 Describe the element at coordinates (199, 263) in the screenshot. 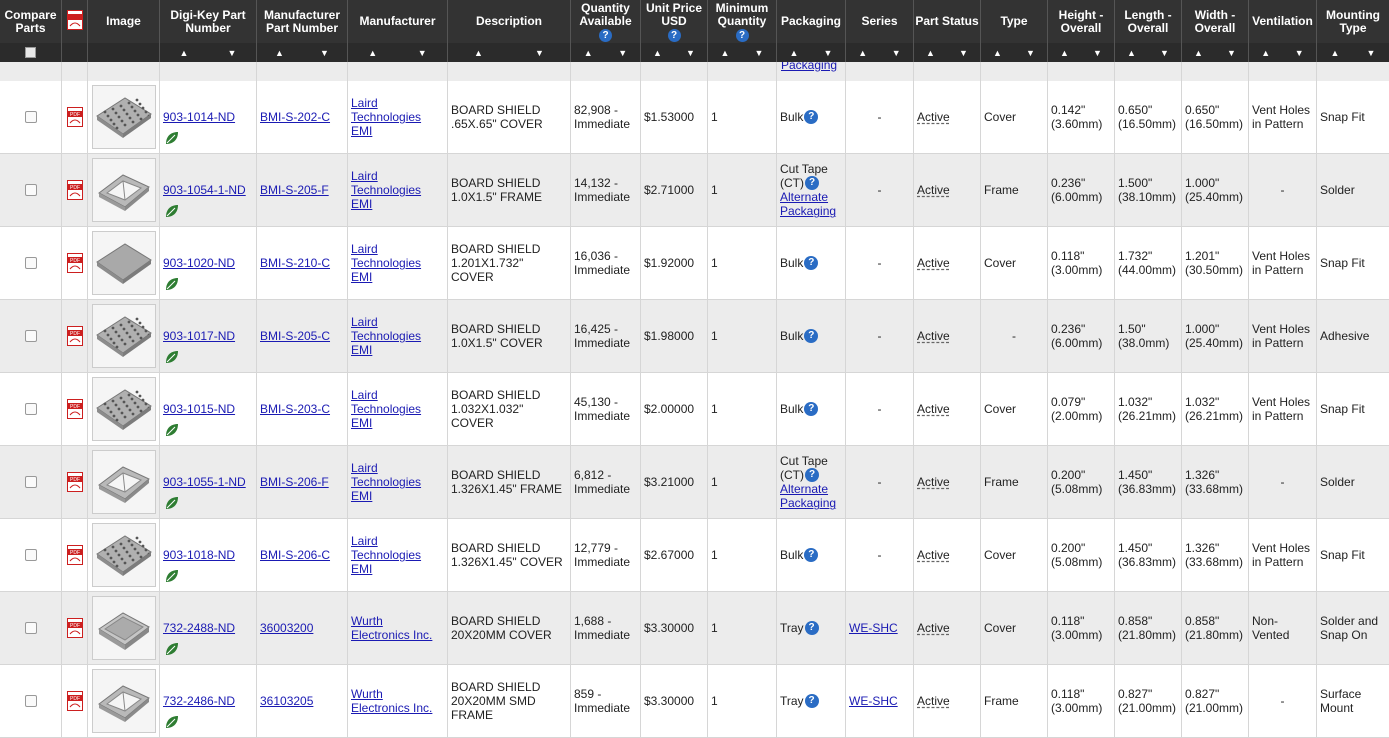

I see `digikey-part-link: 903-1020-ND` at that location.